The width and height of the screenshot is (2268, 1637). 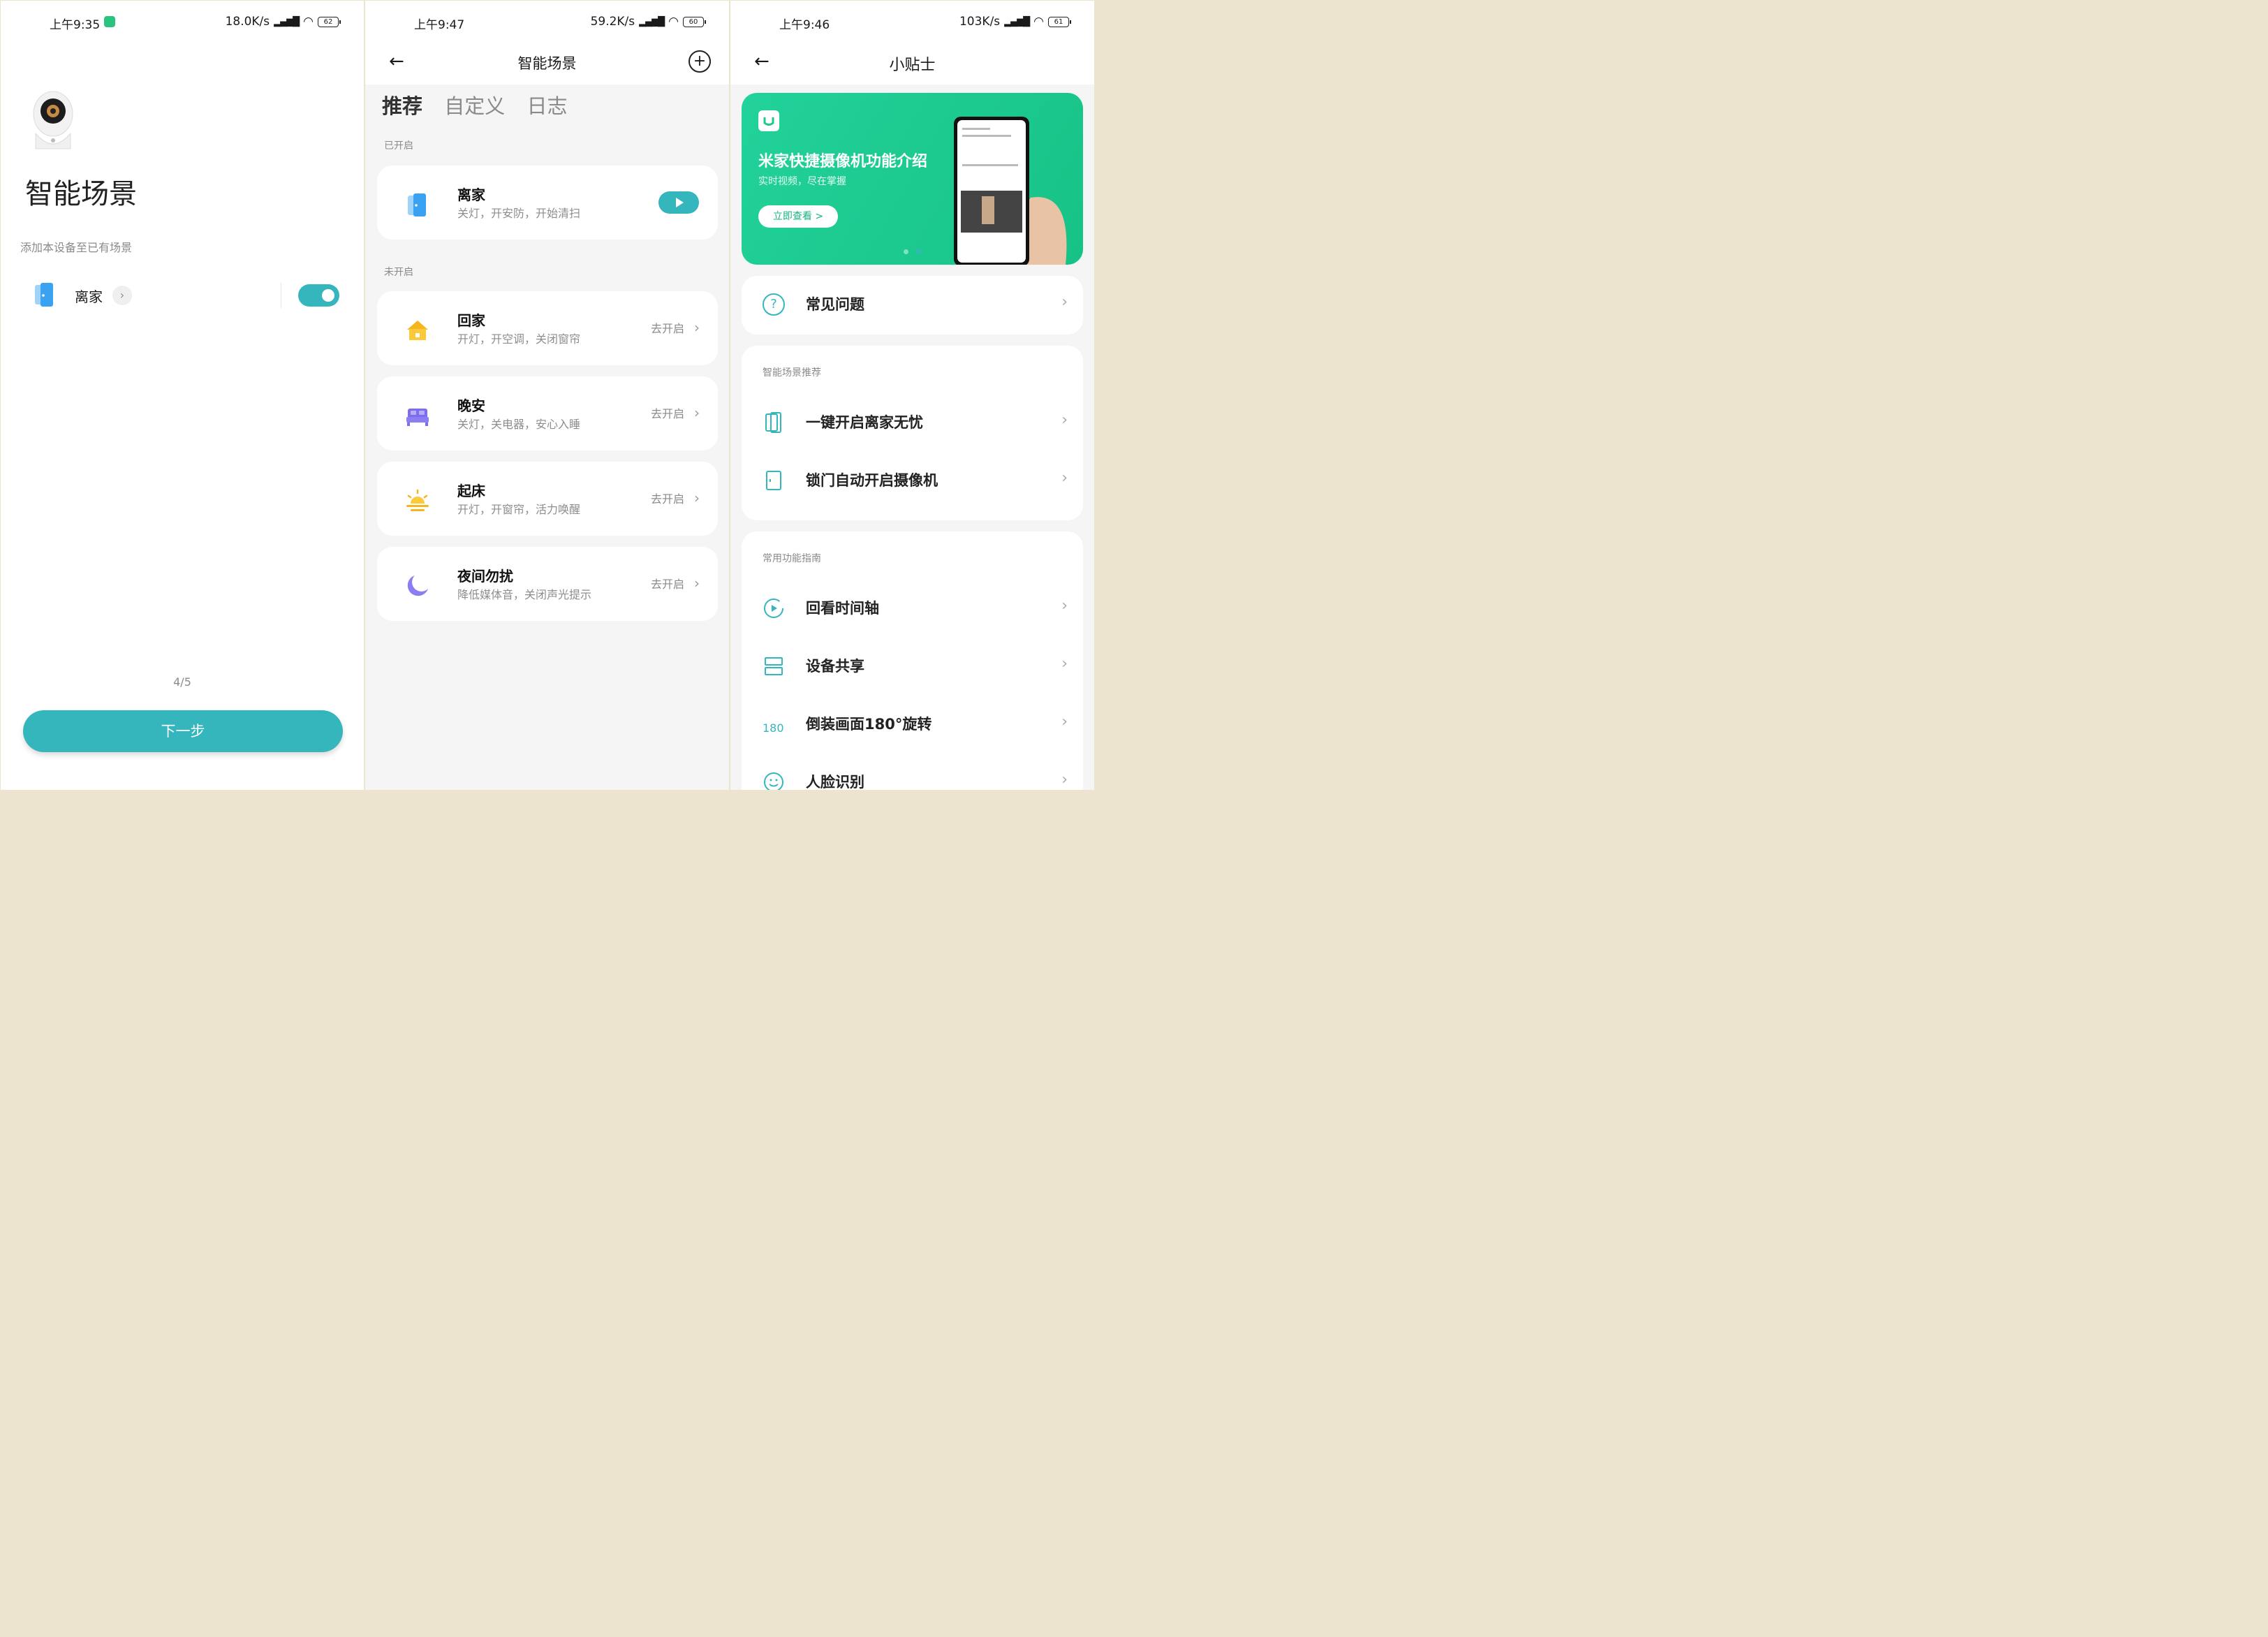 I want to click on play-icon, so click(x=680, y=202).